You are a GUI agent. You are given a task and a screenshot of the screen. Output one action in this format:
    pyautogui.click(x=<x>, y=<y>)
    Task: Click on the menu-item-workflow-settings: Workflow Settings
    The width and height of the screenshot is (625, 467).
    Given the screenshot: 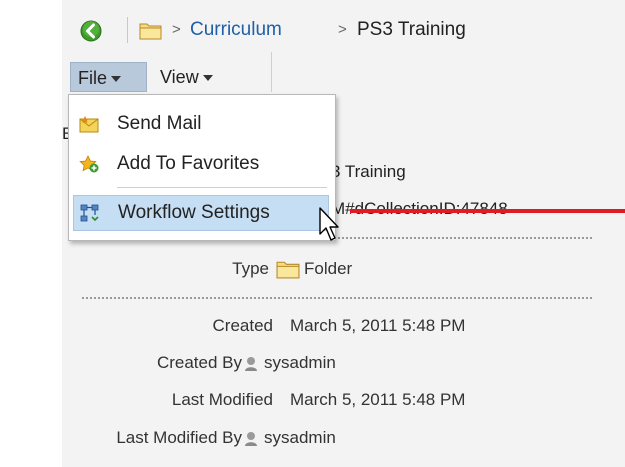 What is the action you would take?
    pyautogui.click(x=201, y=213)
    